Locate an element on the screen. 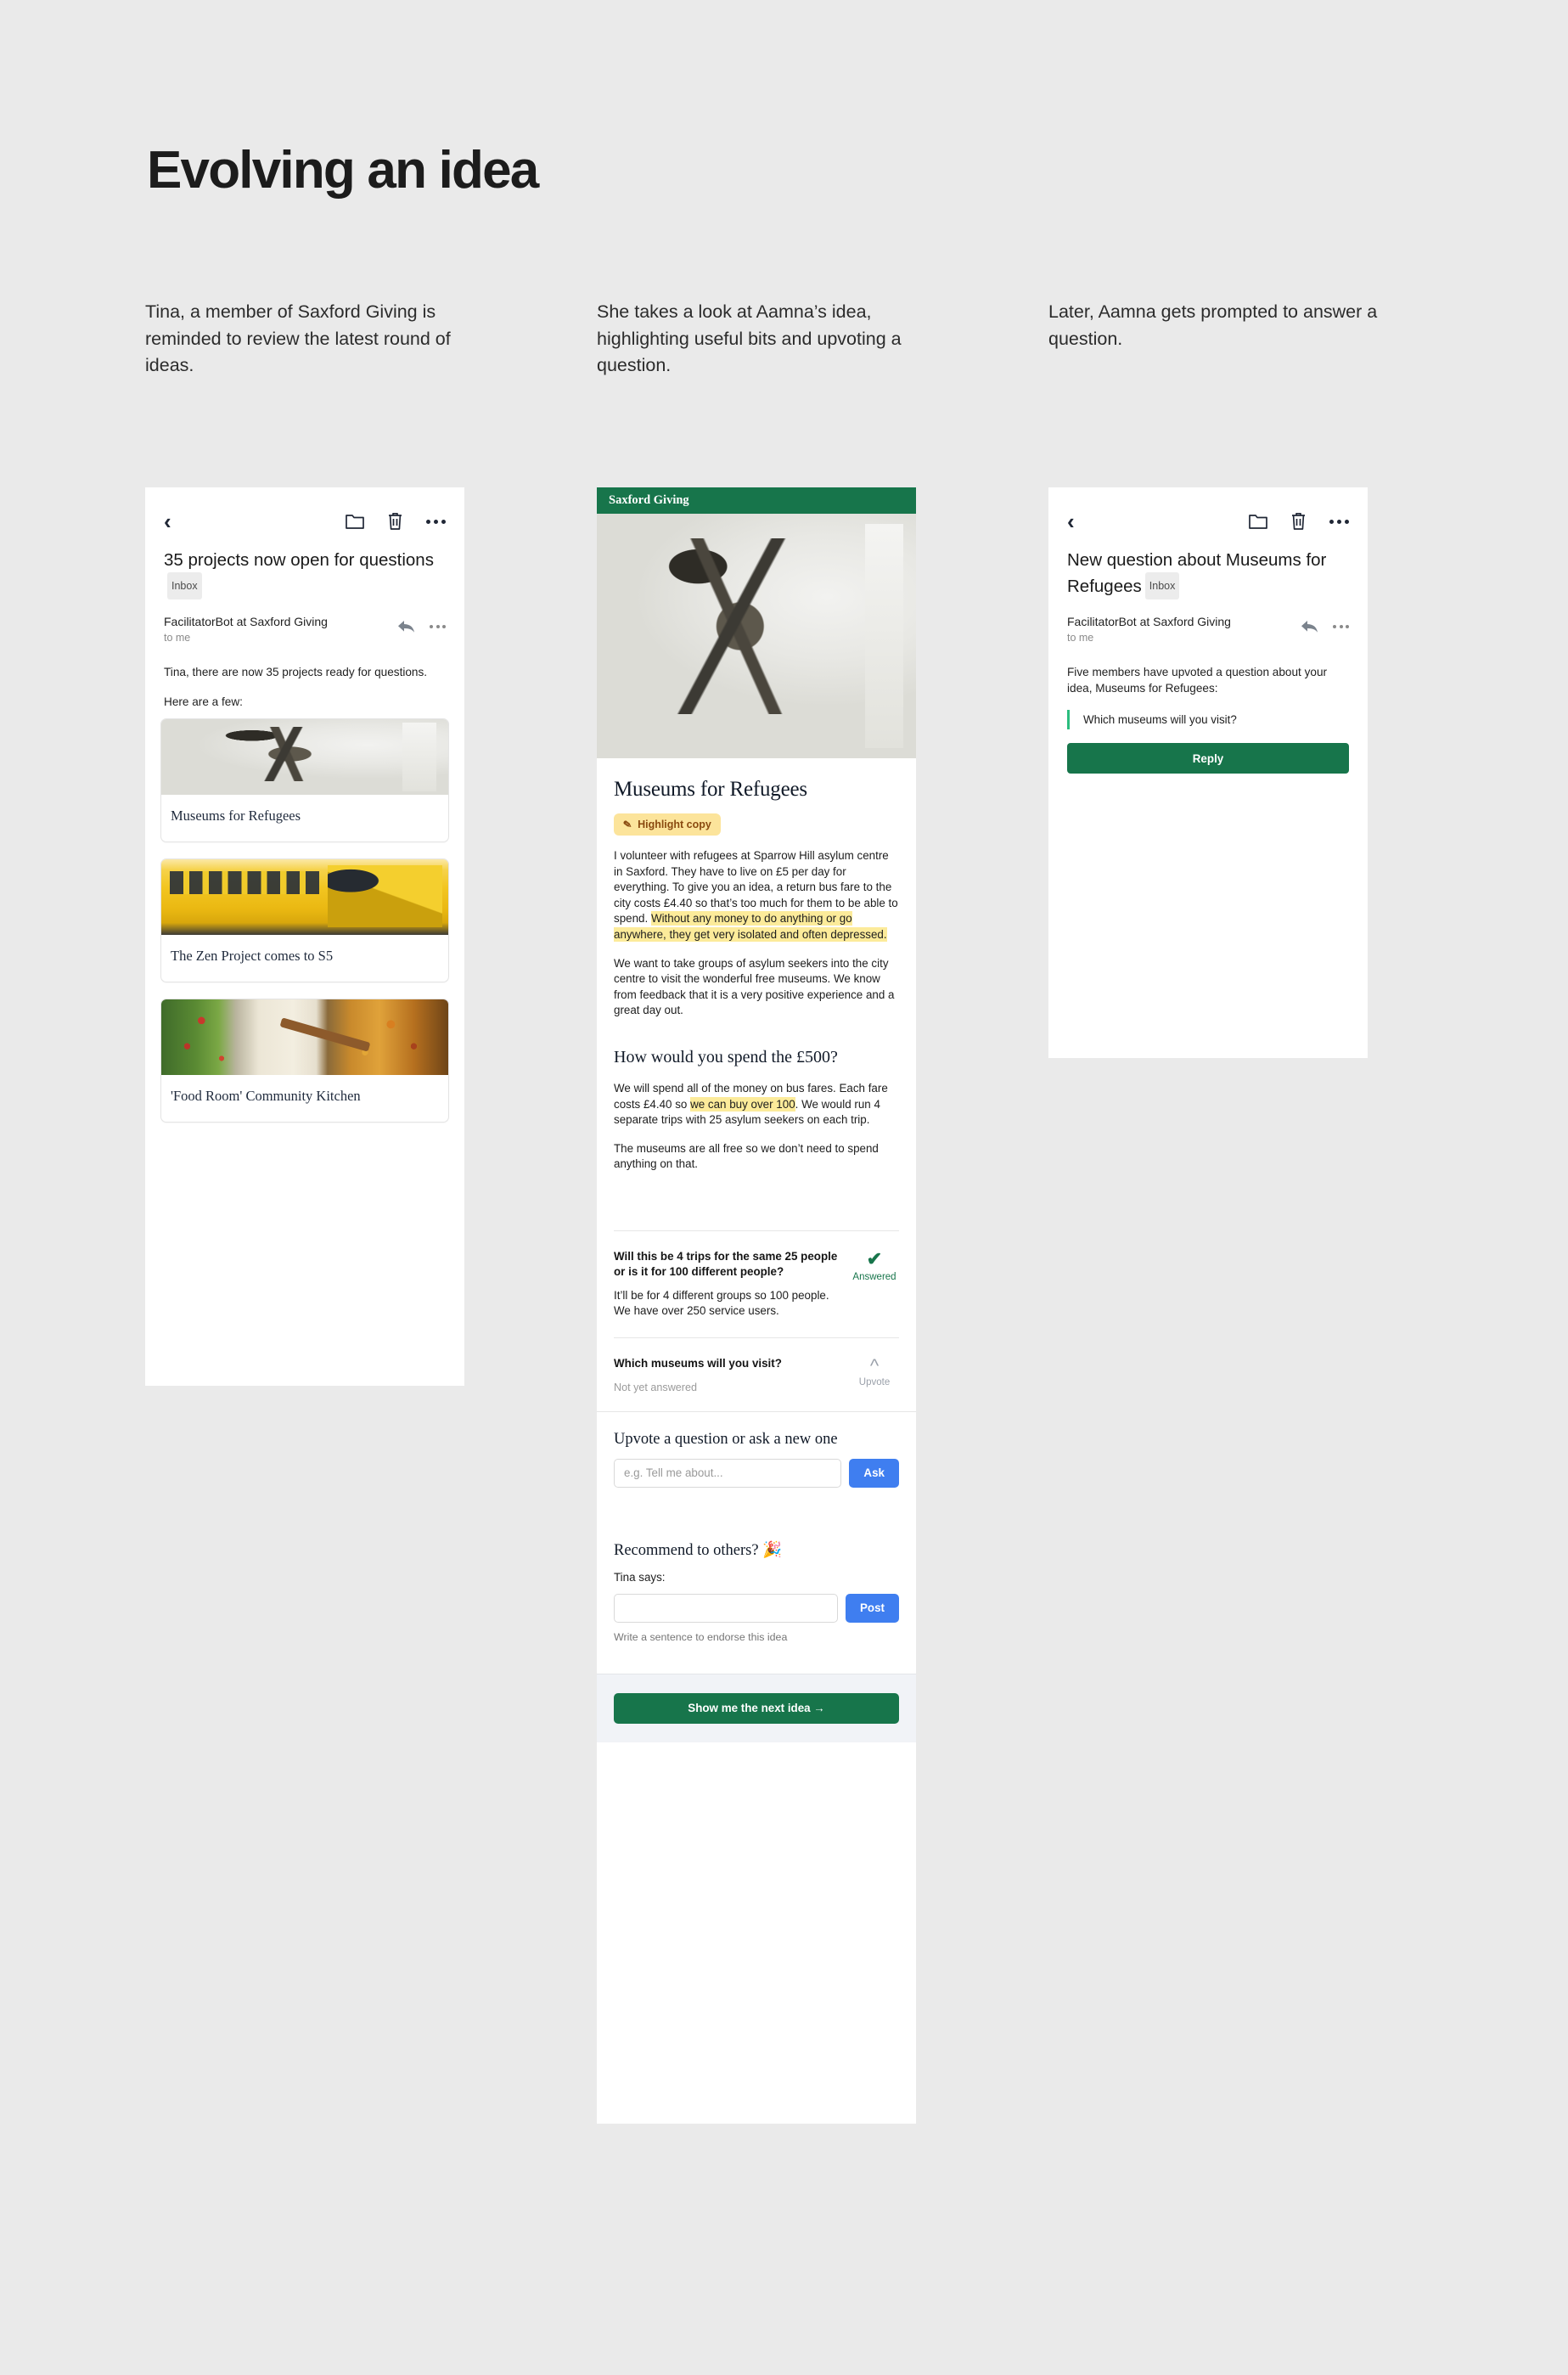 The height and width of the screenshot is (2375, 1568). idea-section-heading: How would you spend the £500? is located at coordinates (726, 1056).